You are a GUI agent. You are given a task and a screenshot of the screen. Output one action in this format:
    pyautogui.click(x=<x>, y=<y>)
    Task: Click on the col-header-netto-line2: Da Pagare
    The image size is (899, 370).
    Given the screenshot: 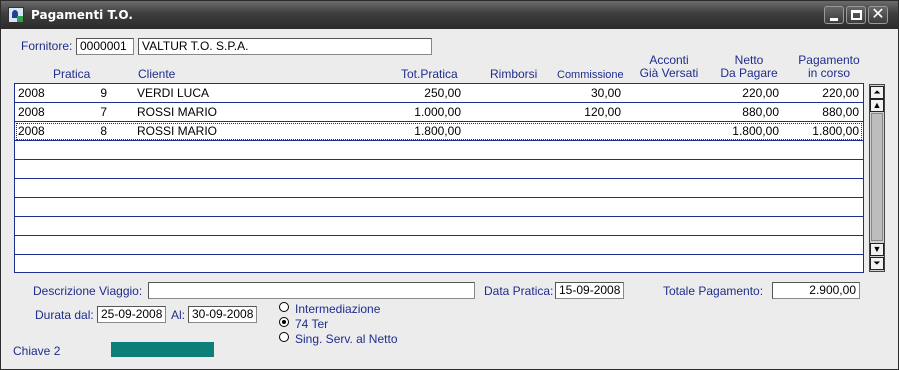 What is the action you would take?
    pyautogui.click(x=749, y=73)
    